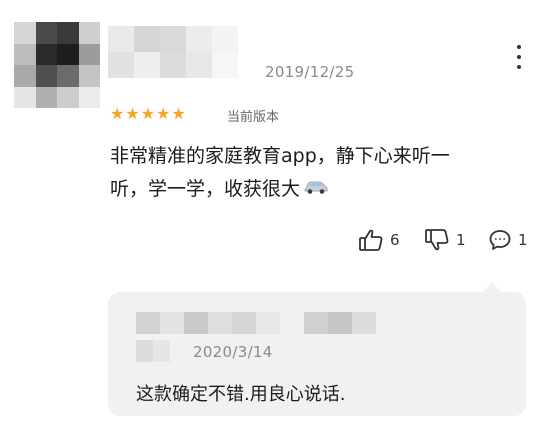 The image size is (550, 422). I want to click on dislike-count: 1, so click(461, 240).